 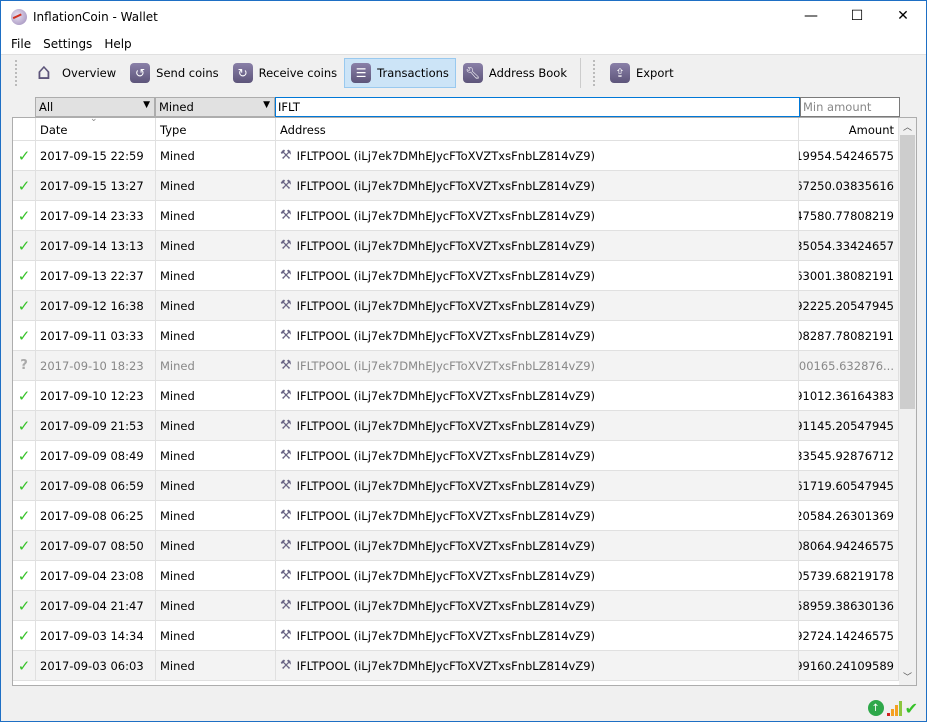 I want to click on scroll-up-icon: ︿, so click(x=907, y=126).